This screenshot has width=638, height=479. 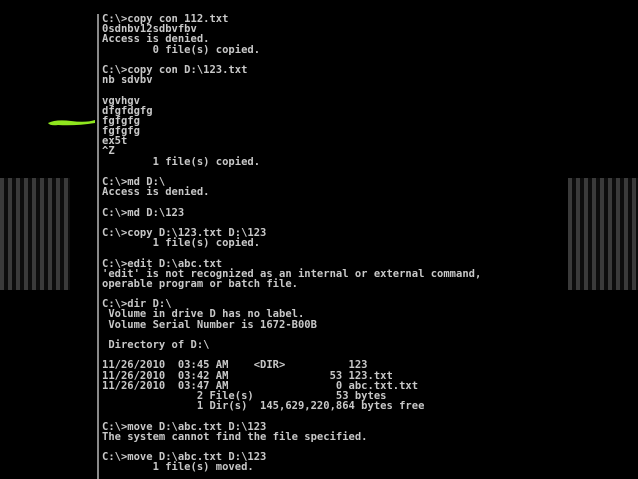 I want to click on console-line: Directory of D:\, so click(x=156, y=345).